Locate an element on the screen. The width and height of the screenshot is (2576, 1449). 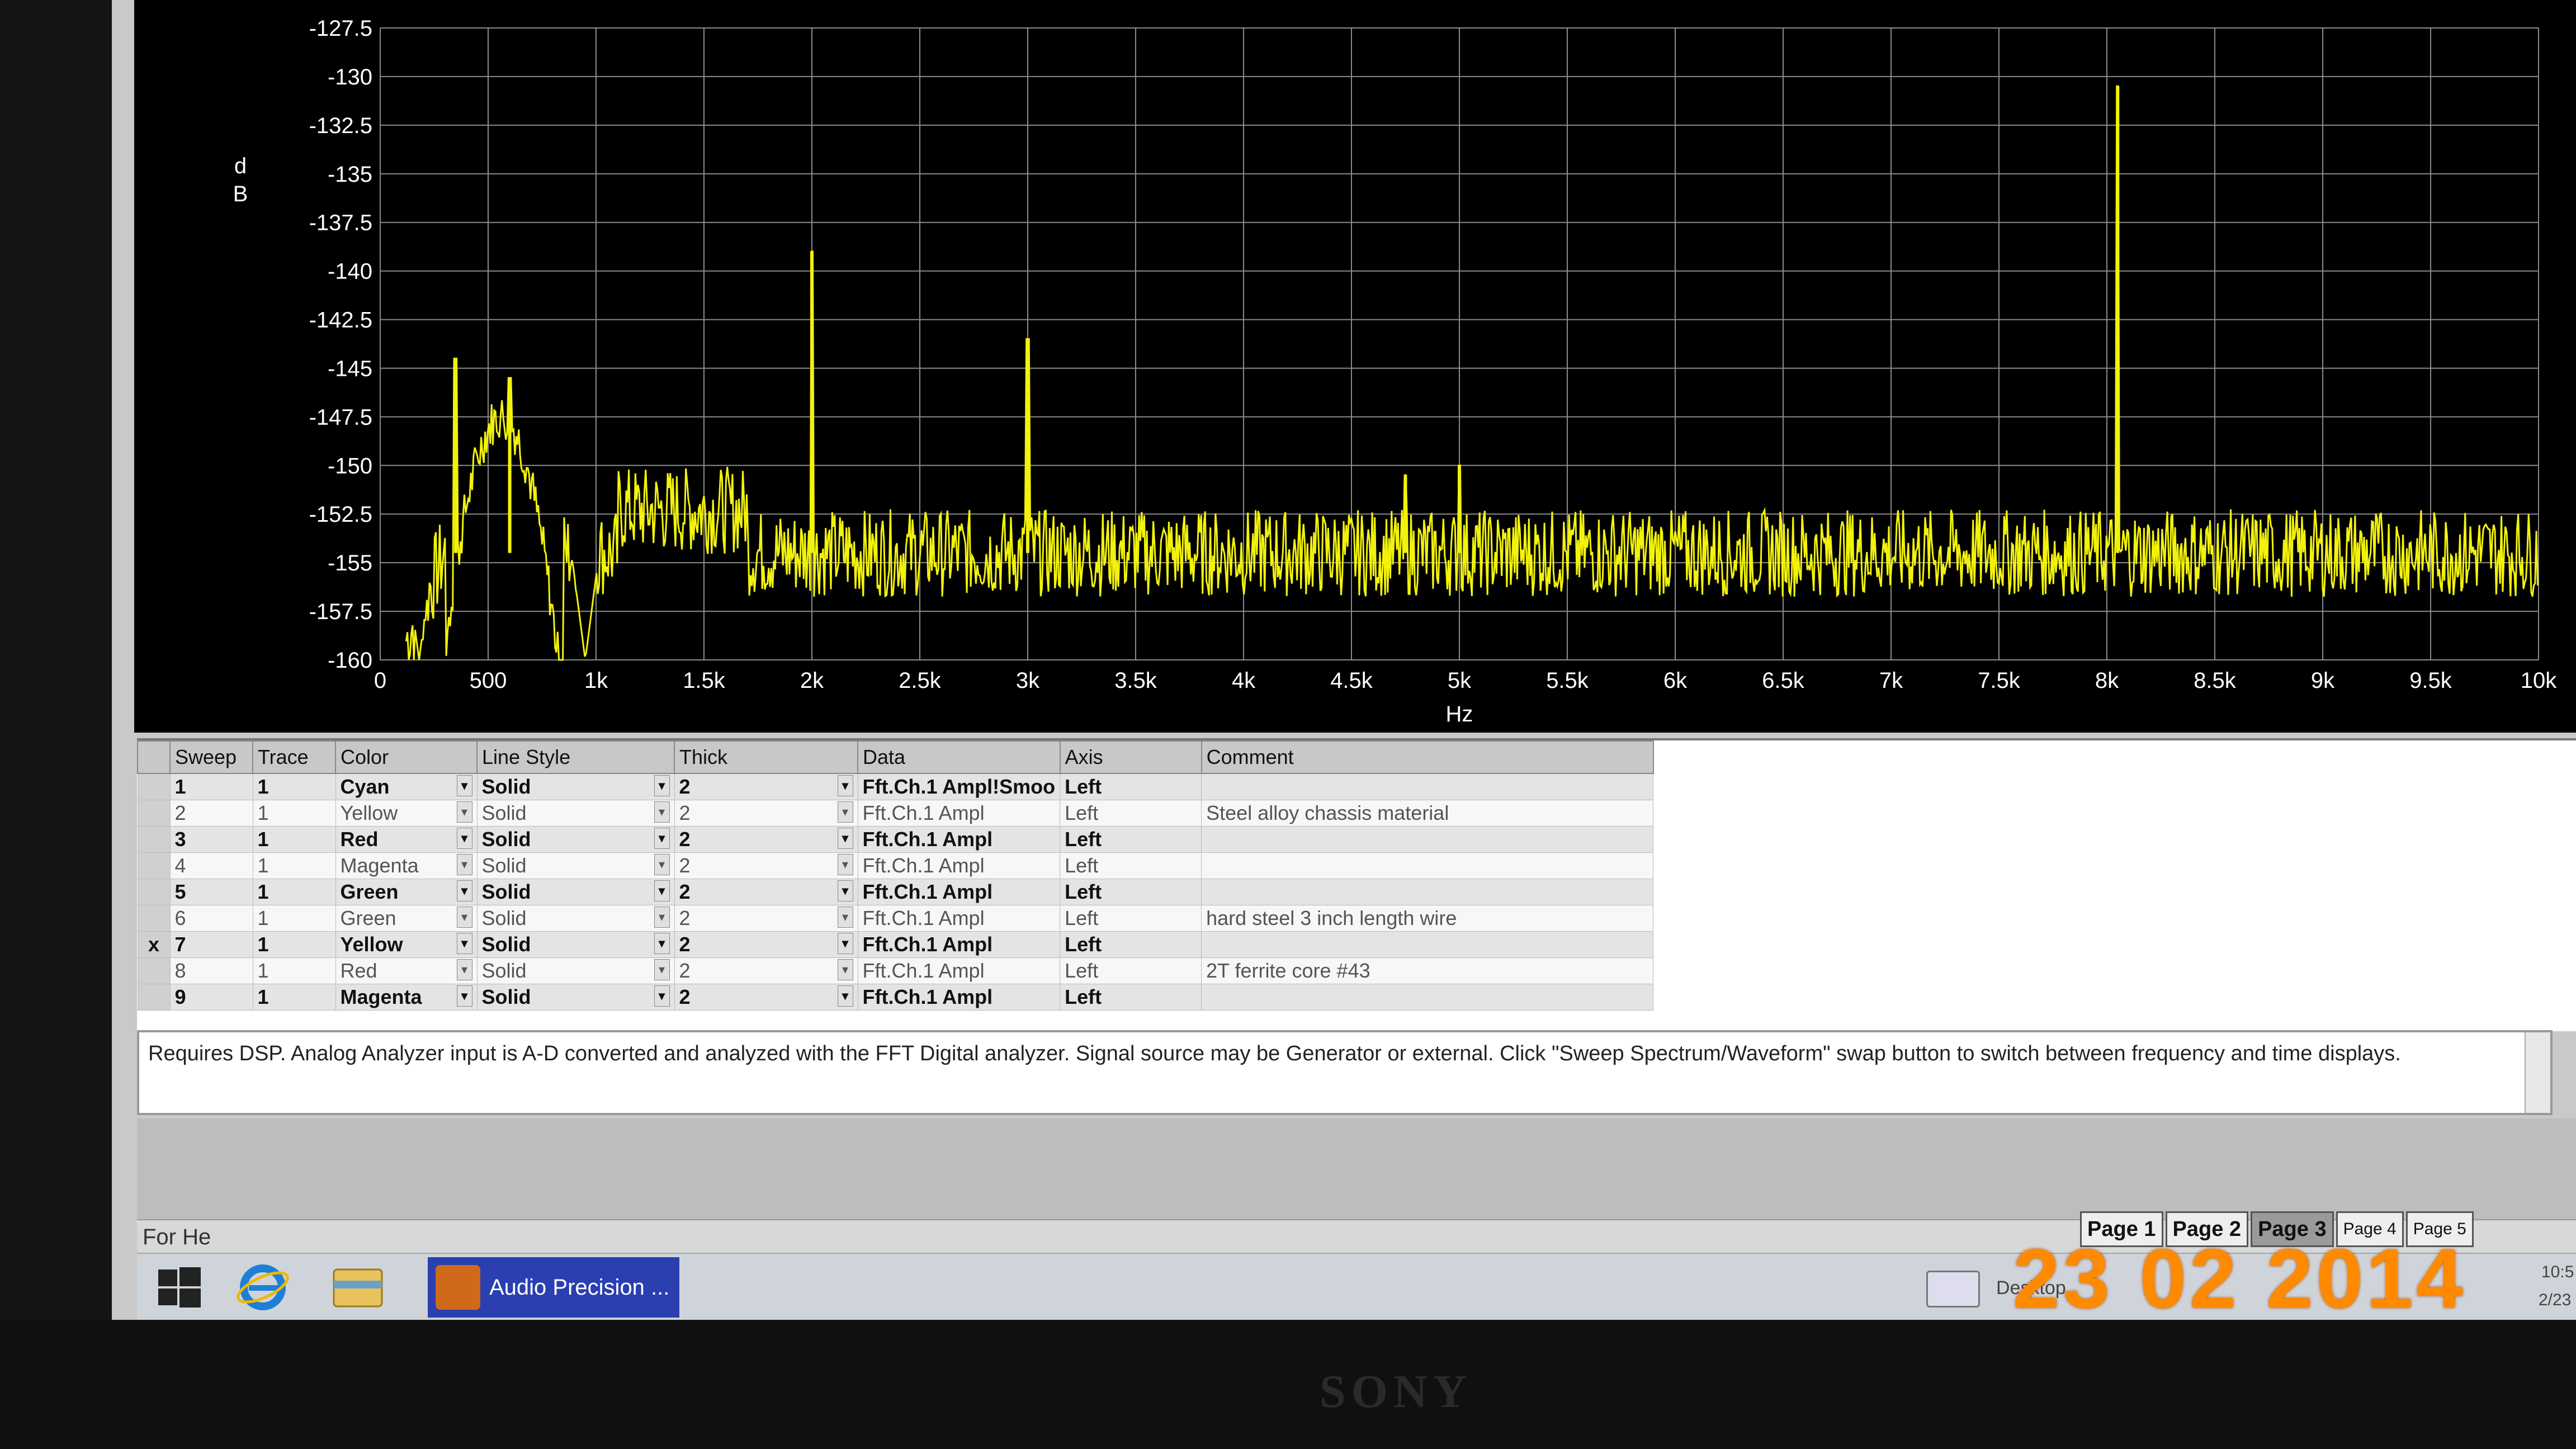
clock-time: 10:5 is located at coordinates (2557, 1272).